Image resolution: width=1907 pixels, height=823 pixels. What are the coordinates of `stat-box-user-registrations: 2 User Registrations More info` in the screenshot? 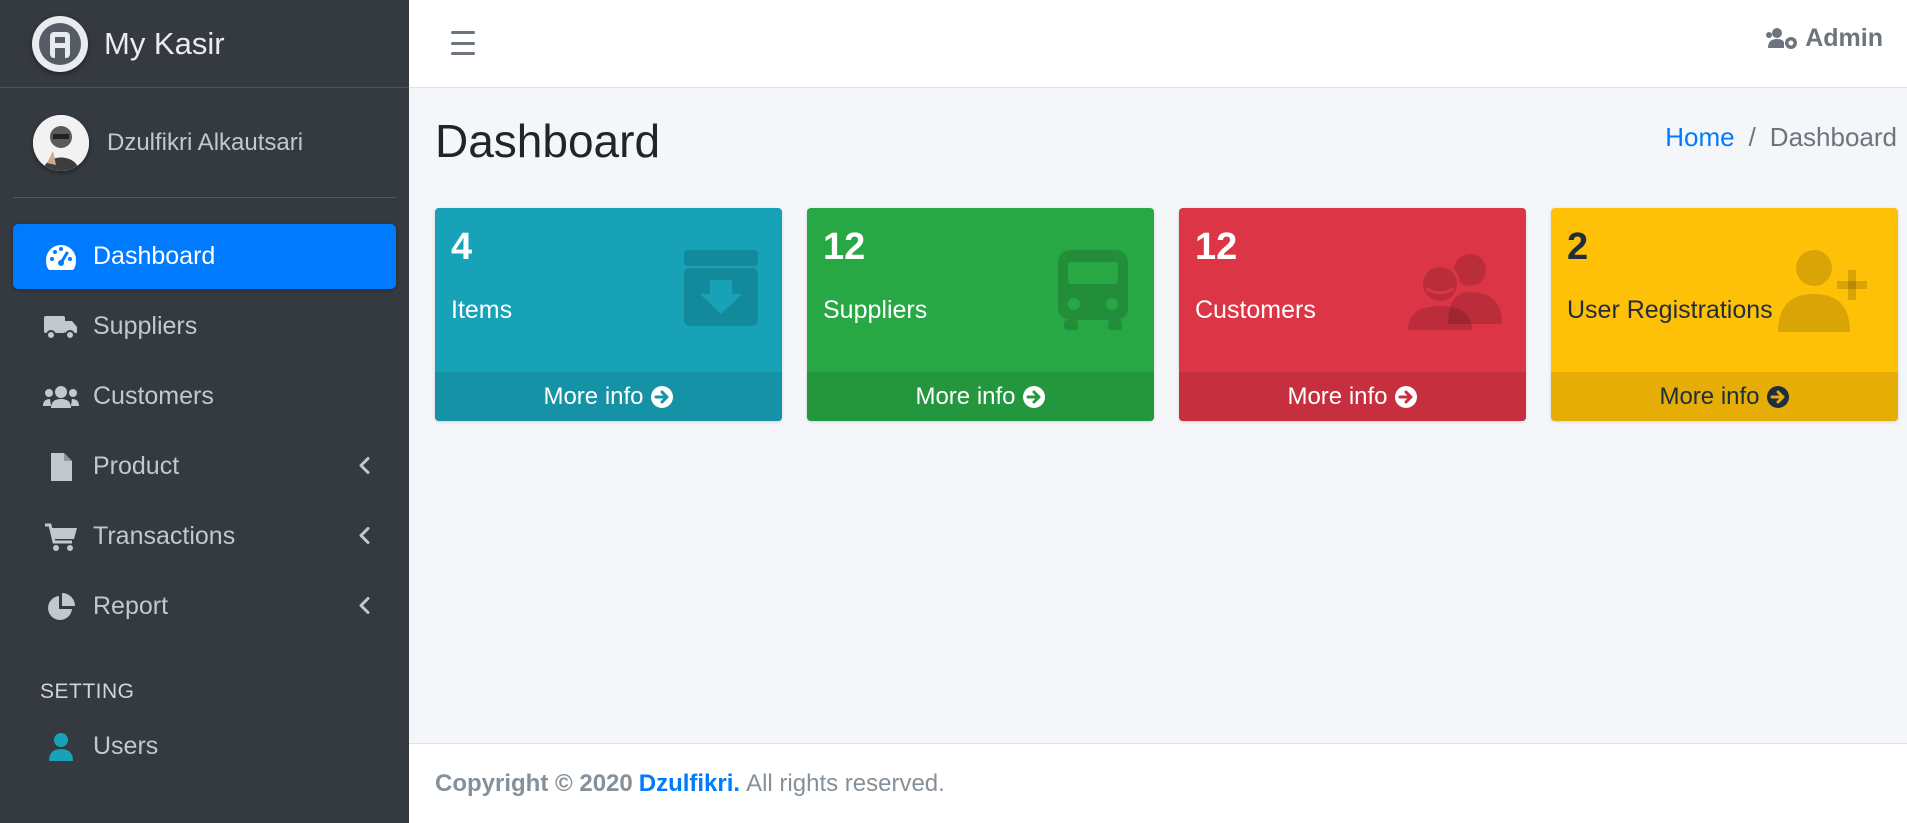 It's located at (1724, 314).